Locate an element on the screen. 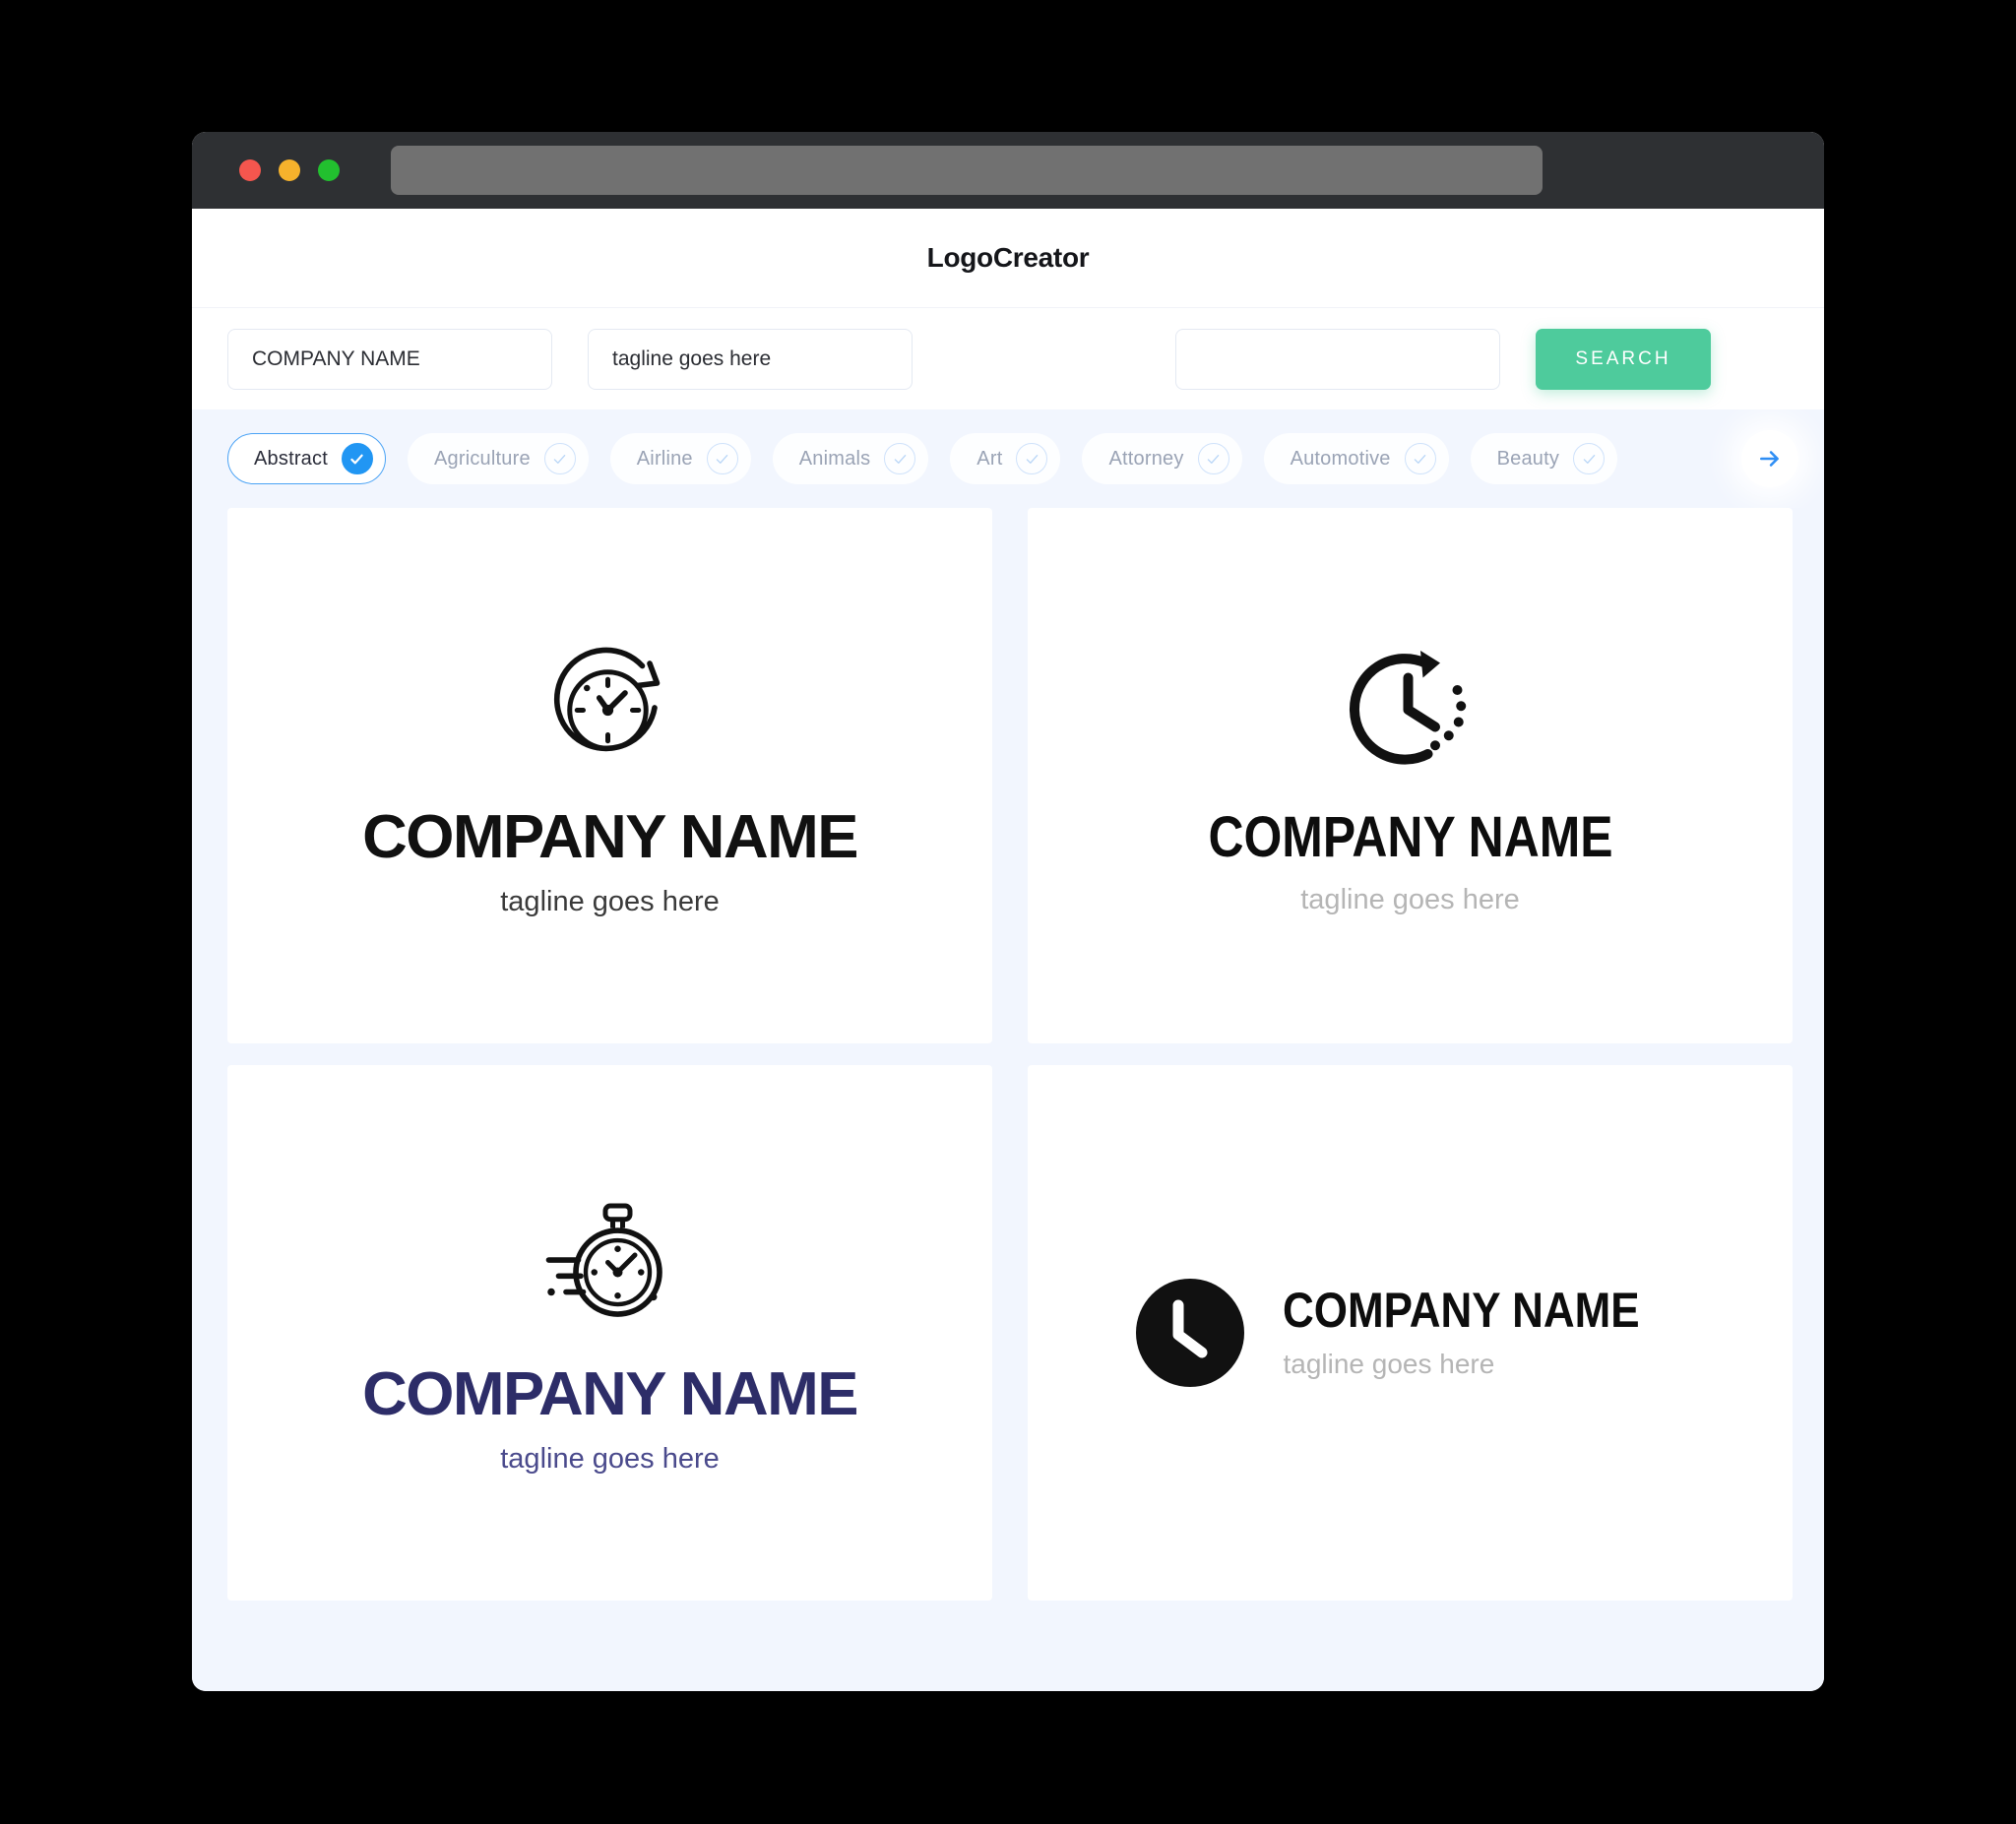  arrow-right-icon is located at coordinates (1769, 459).